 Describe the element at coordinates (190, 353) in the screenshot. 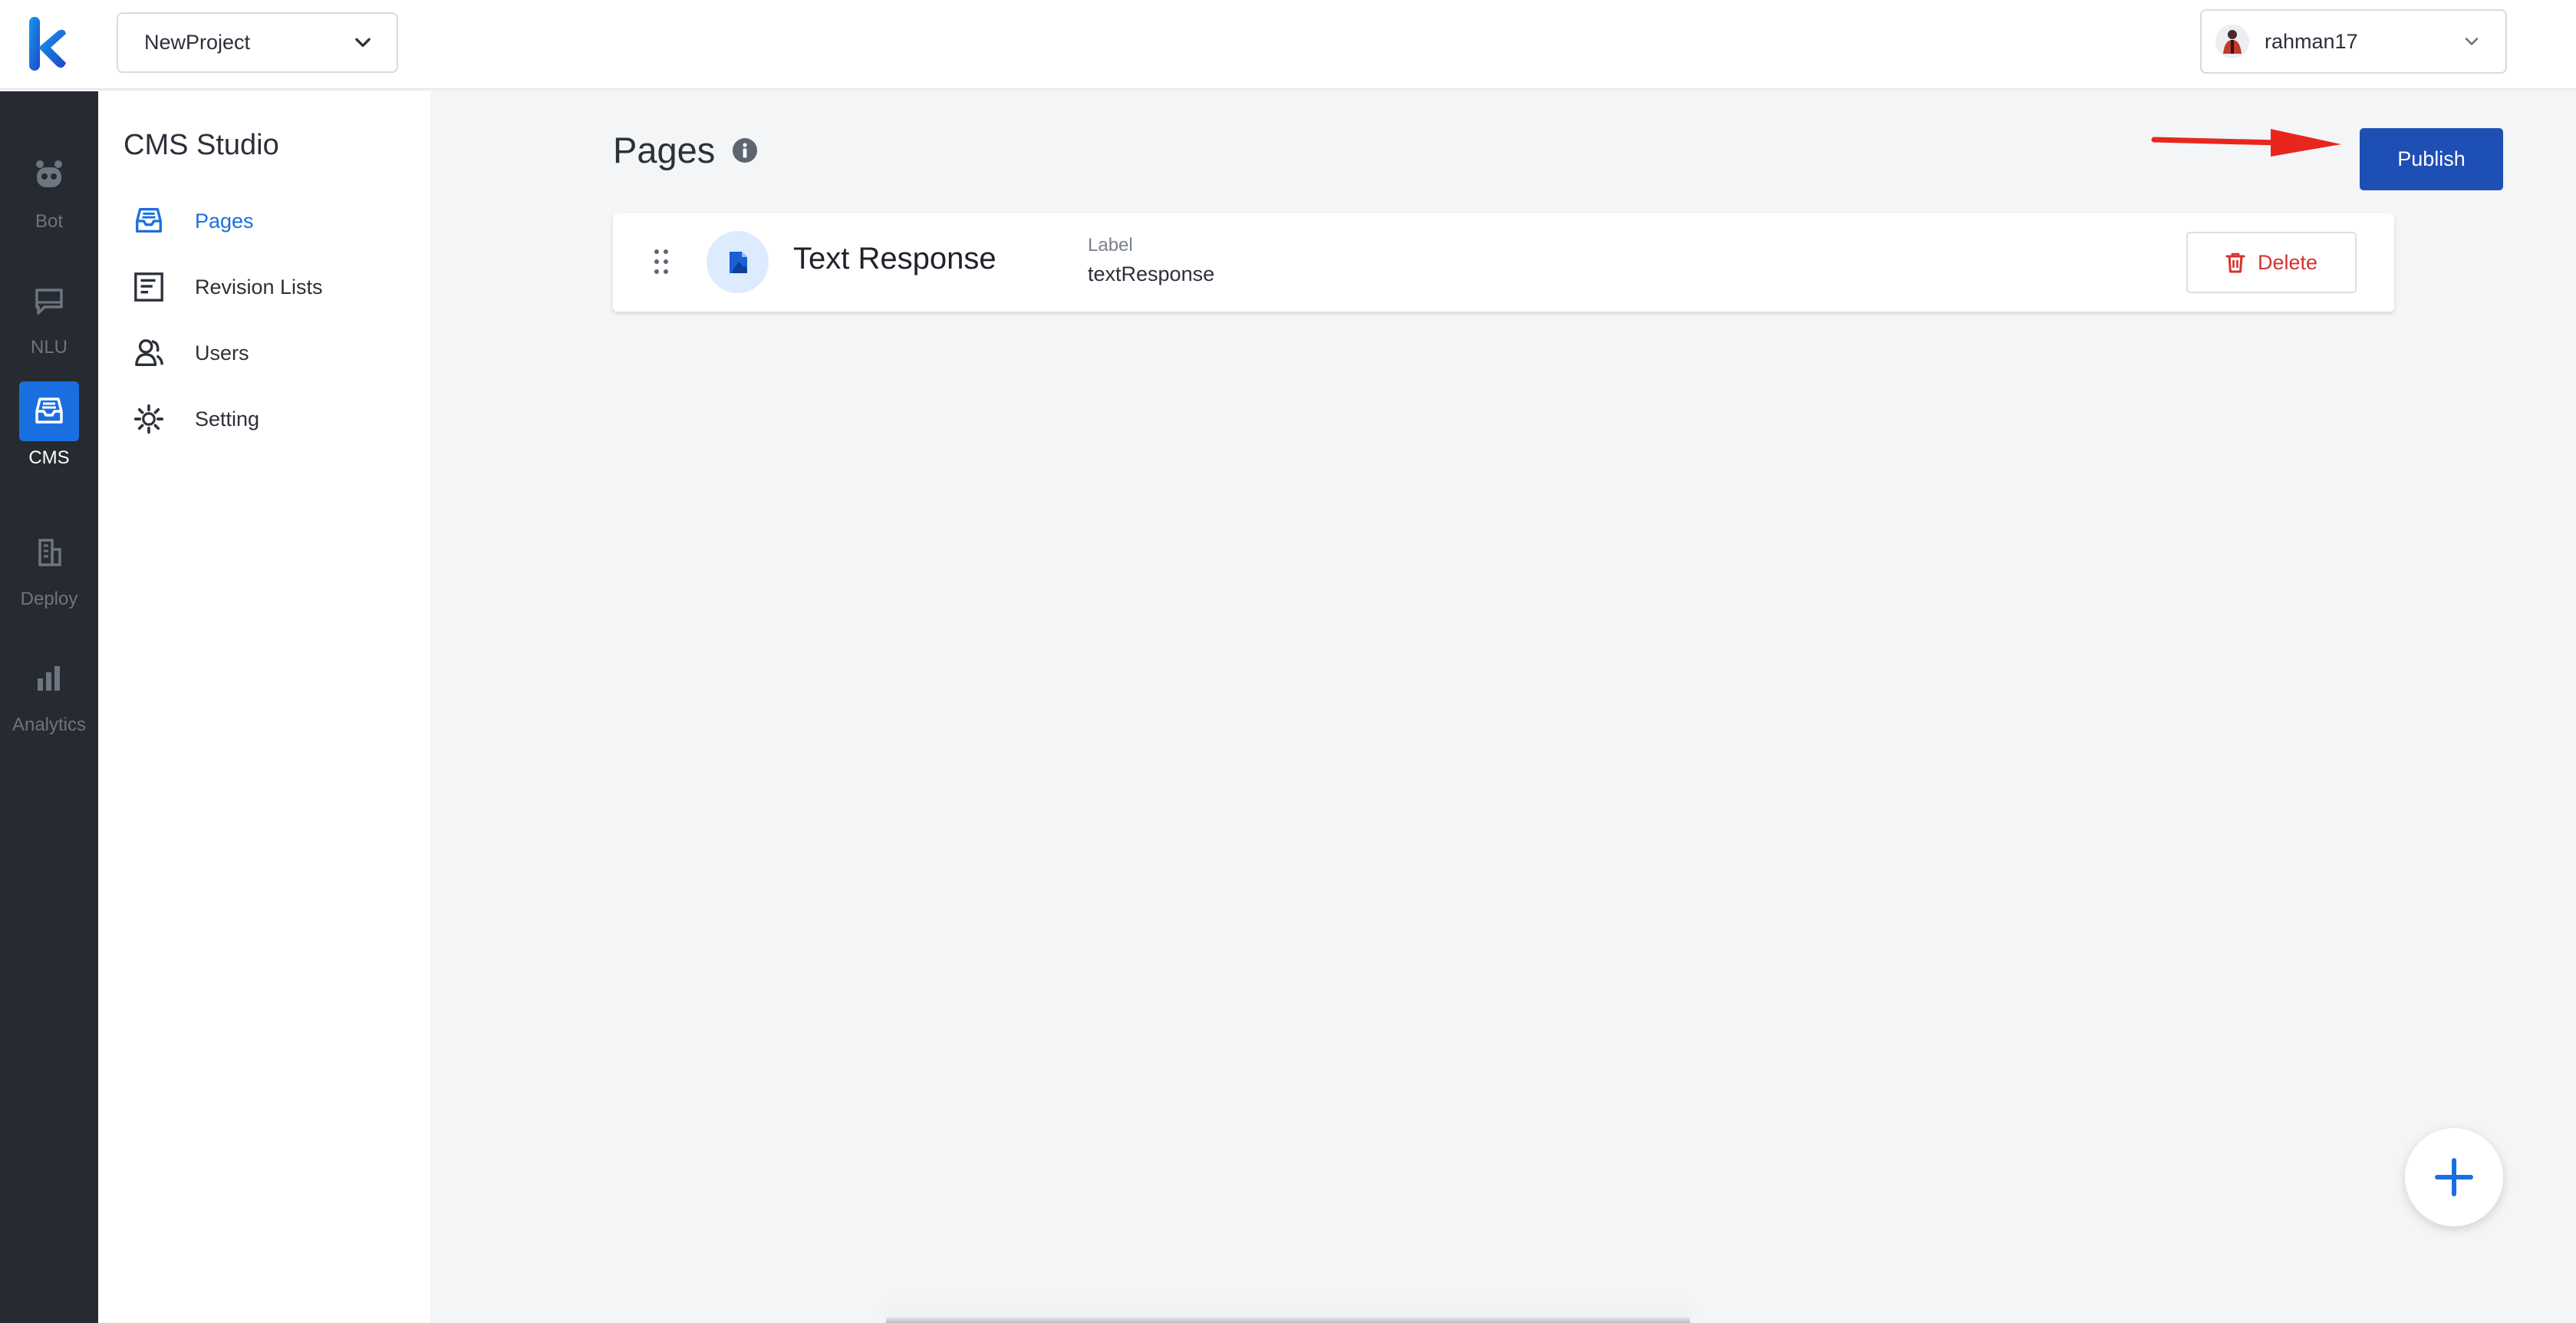

I see `sidebar-item-users: Users` at that location.